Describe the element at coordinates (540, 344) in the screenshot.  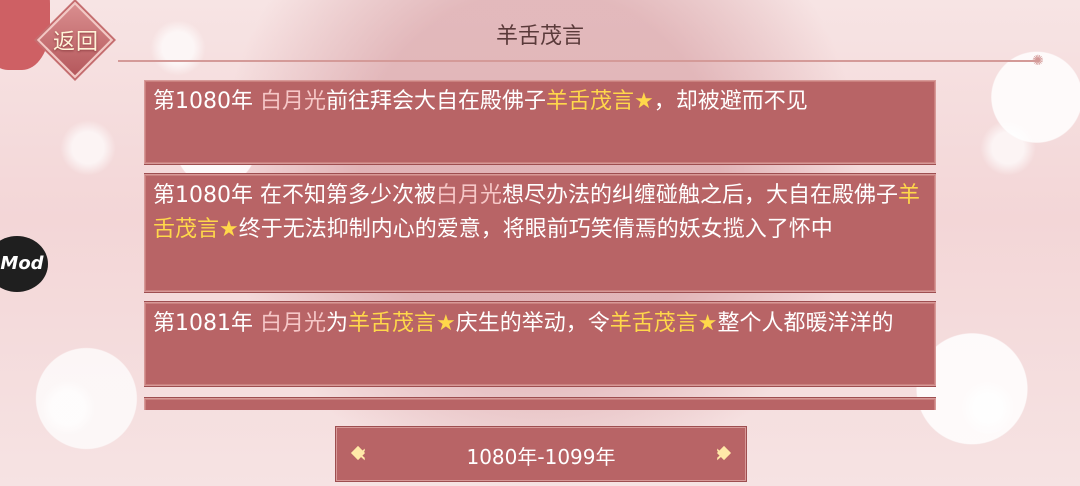
I see `event-entry: 第1081年 白月光为羊舌茂言★庆生的举动，令羊舌茂言★整个人都暖洋洋的` at that location.